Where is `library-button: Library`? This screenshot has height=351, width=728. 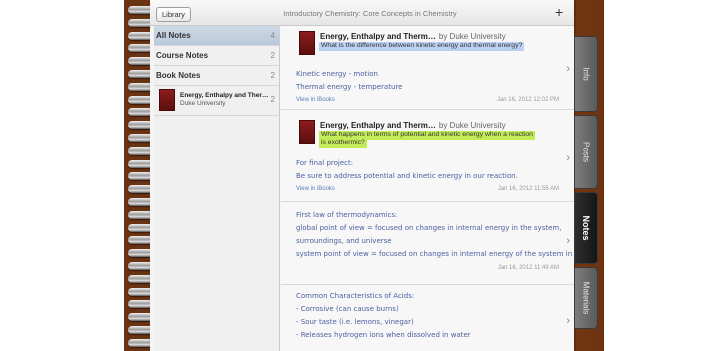
library-button: Library is located at coordinates (173, 14).